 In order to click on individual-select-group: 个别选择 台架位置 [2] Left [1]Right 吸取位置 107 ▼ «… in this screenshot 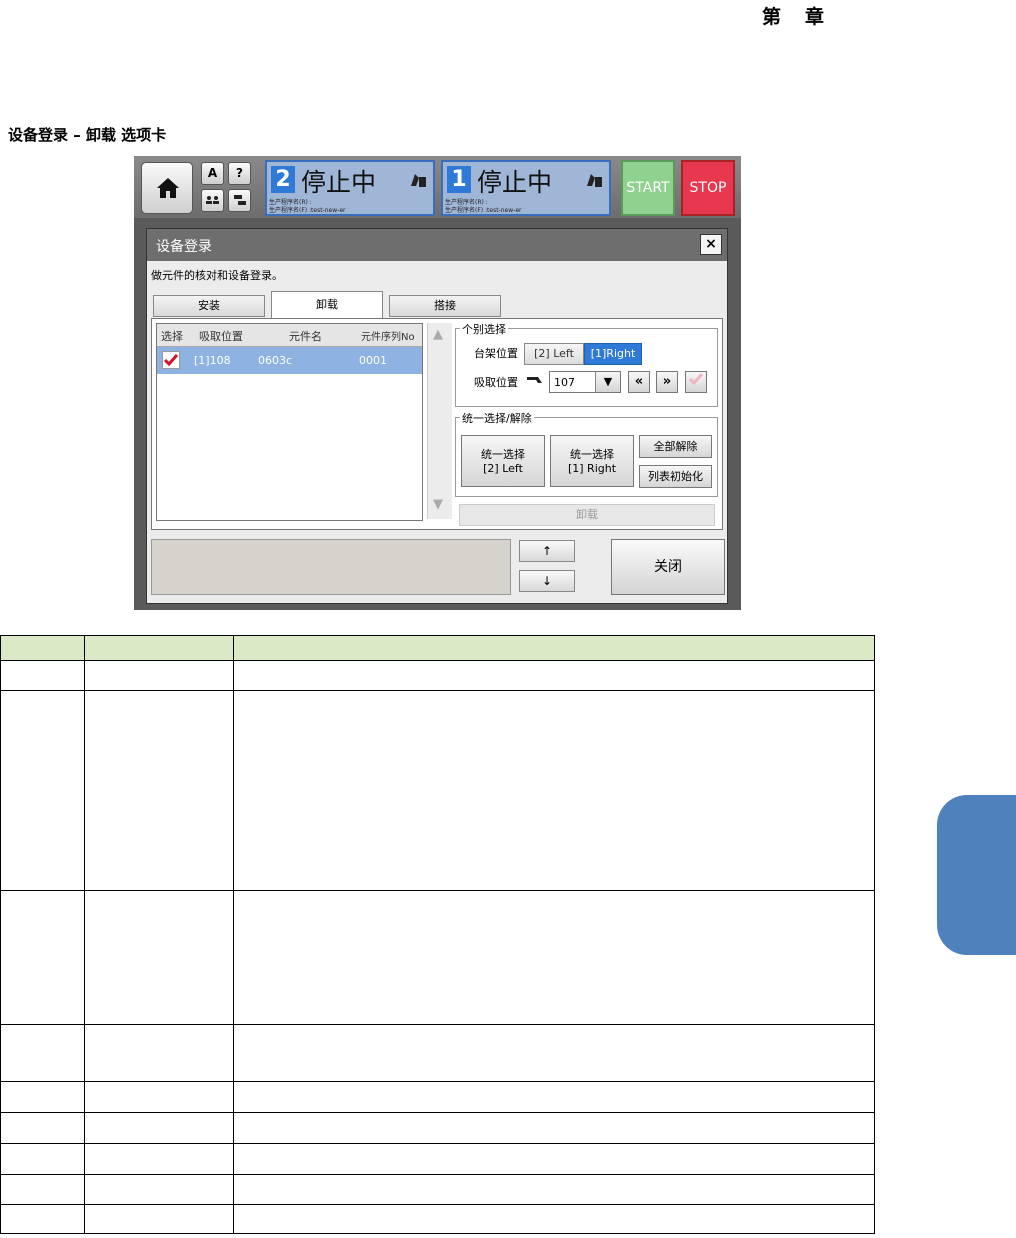, I will do `click(586, 364)`.